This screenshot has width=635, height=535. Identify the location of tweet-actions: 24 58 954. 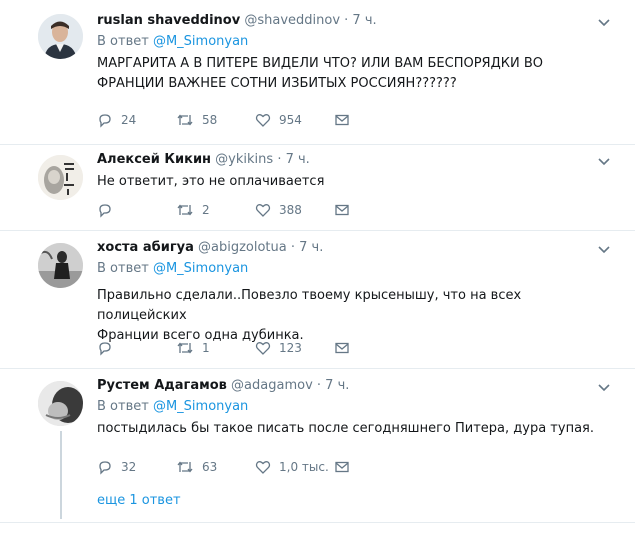
(255, 120).